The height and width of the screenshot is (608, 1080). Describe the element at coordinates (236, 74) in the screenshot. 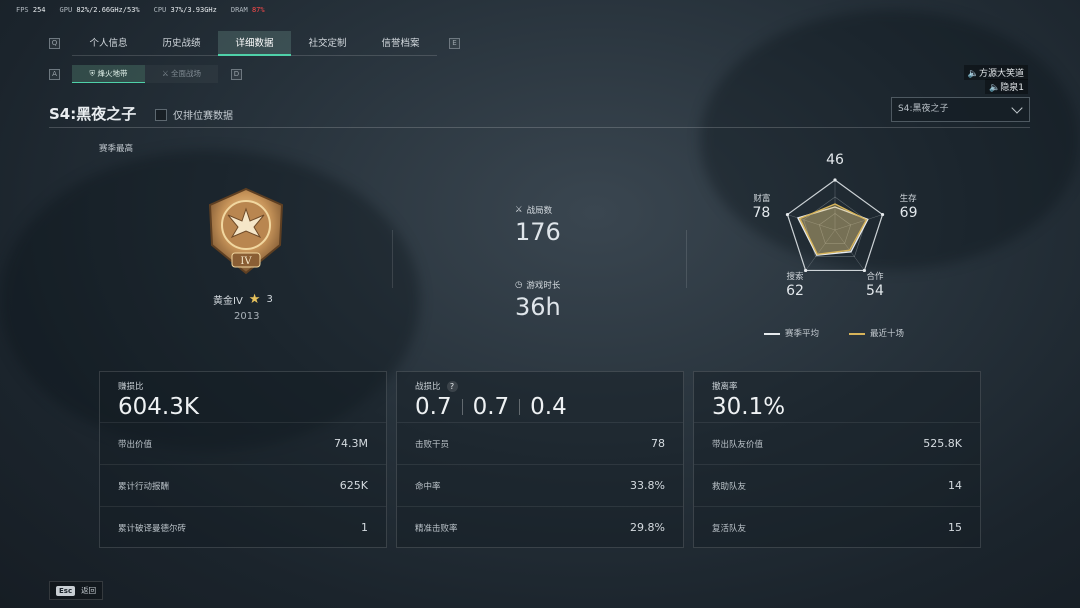

I see `key-hint-next-subtab: D` at that location.